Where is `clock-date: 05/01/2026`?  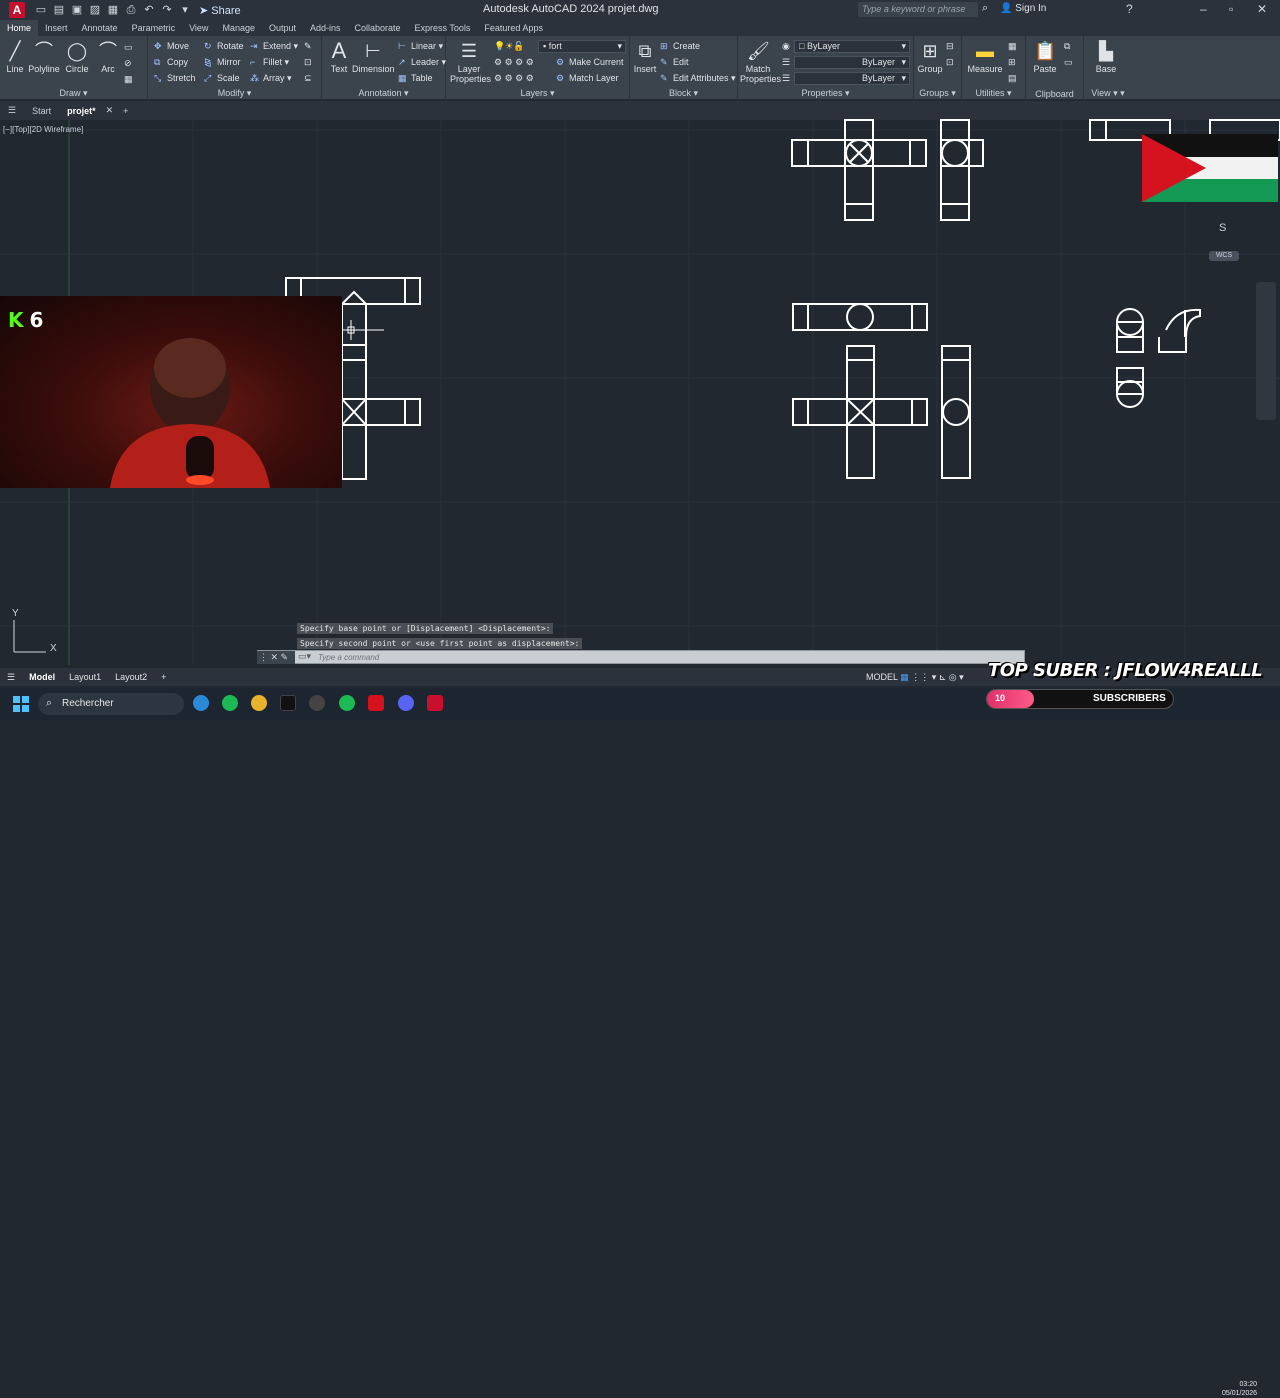 clock-date: 05/01/2026 is located at coordinates (1240, 1393).